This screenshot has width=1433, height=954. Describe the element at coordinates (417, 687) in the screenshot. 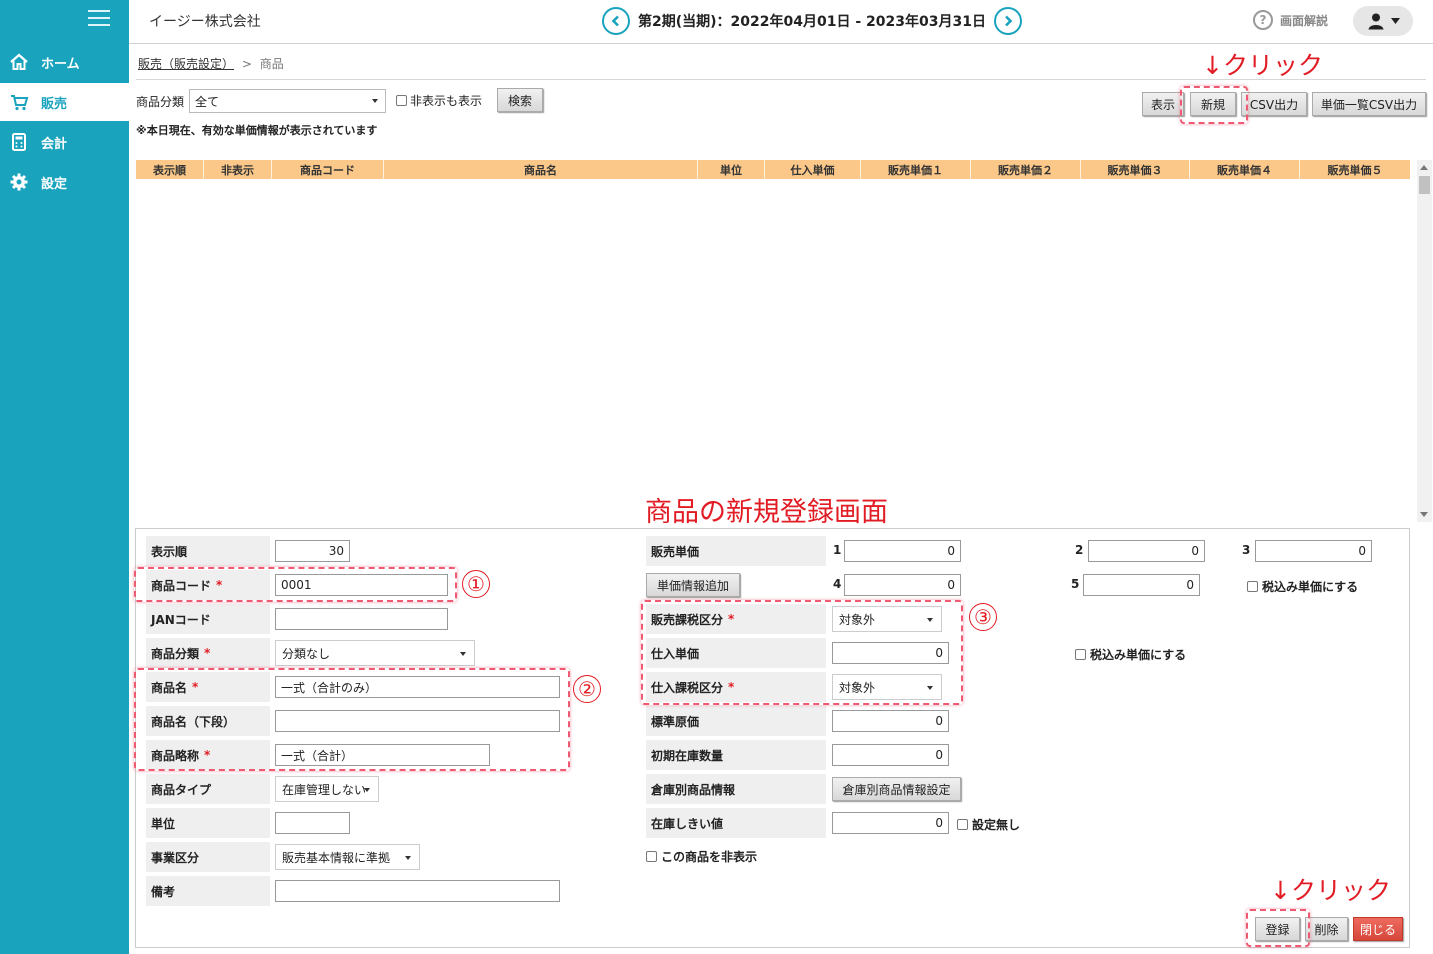

I see `product-name-input: 一式（合計のみ）` at that location.